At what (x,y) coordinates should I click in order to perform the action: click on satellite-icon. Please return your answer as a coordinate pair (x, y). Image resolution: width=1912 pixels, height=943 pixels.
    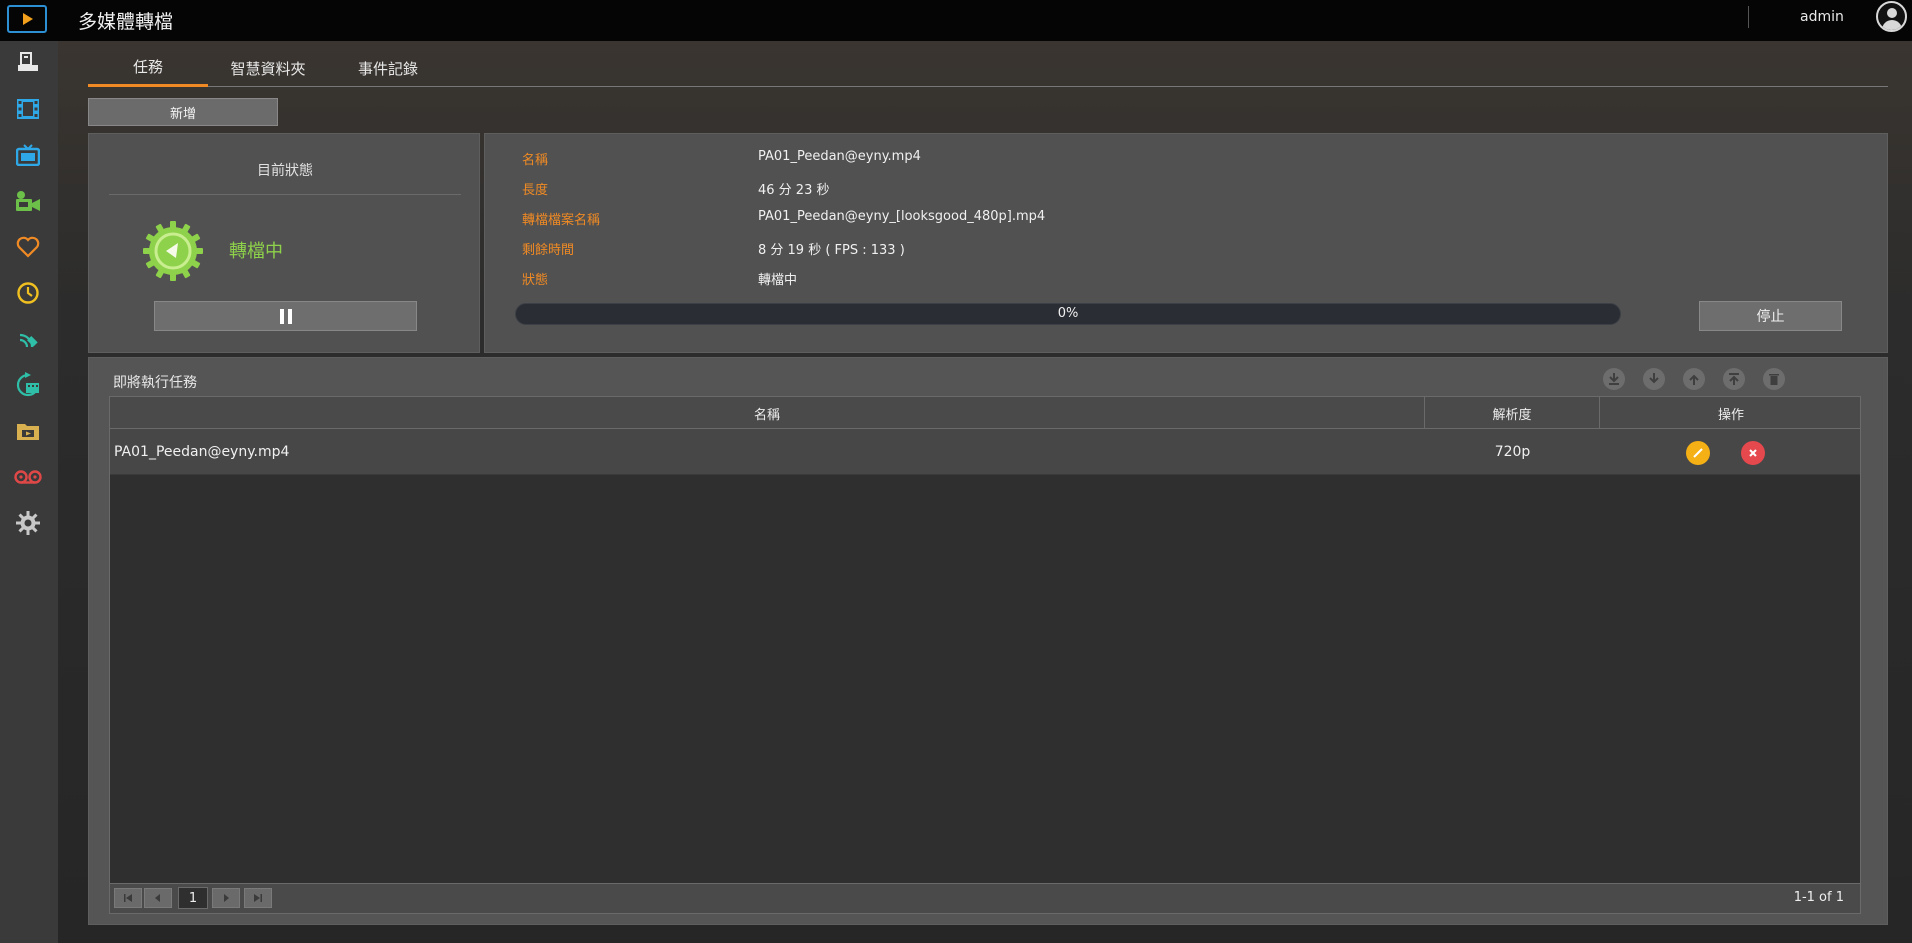
    Looking at the image, I should click on (28, 339).